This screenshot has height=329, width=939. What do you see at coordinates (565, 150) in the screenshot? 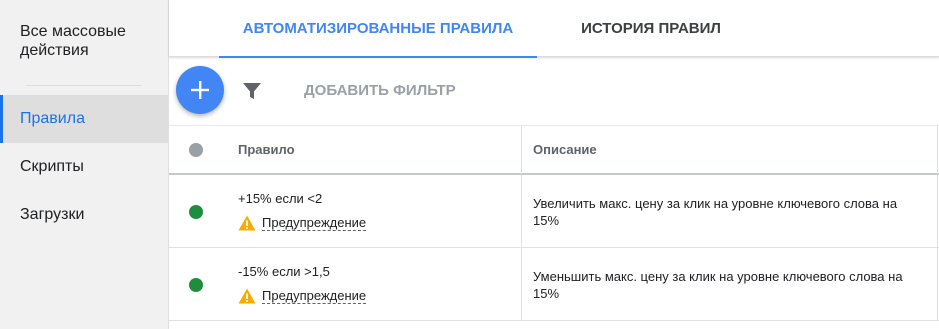
I see `column-header-description: Описание` at bounding box center [565, 150].